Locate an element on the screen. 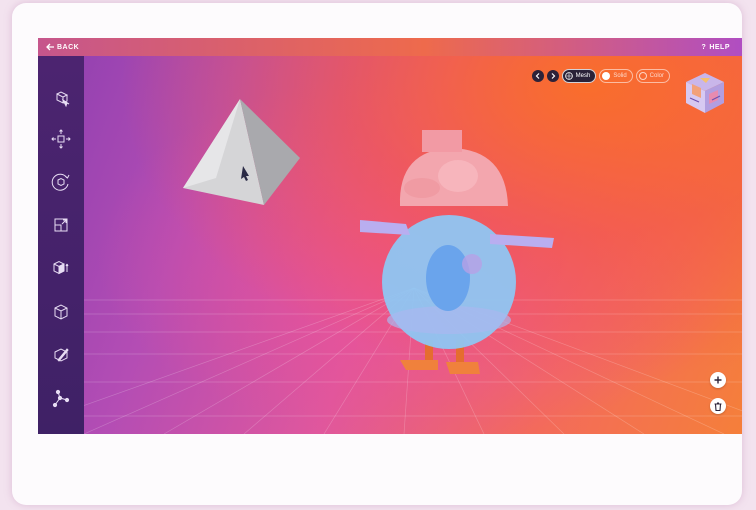  chevron-right-icon is located at coordinates (553, 76).